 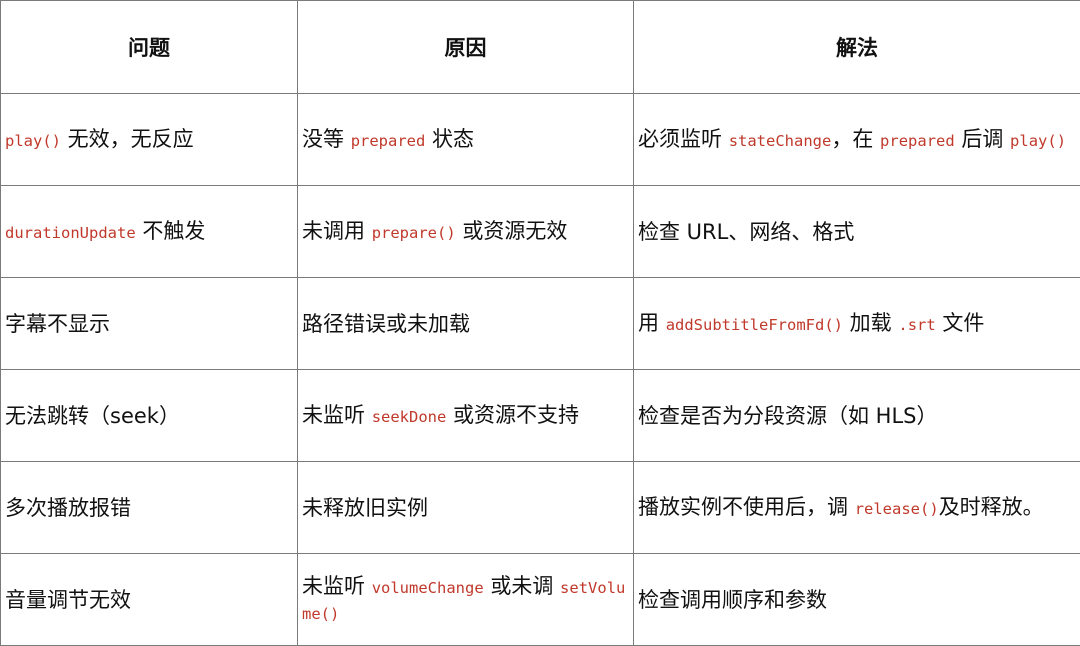 What do you see at coordinates (149, 47) in the screenshot?
I see `header-problem: 问题` at bounding box center [149, 47].